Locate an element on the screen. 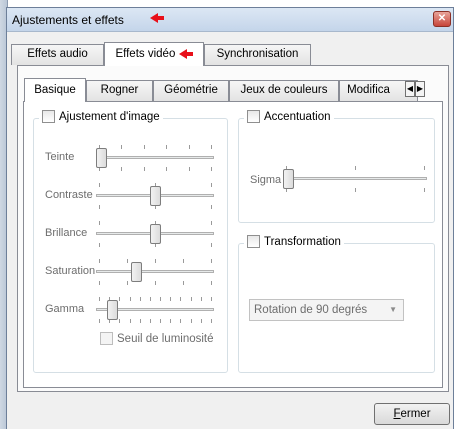 The height and width of the screenshot is (429, 454). sharpen-group: Accentuation Sigma is located at coordinates (336, 166).